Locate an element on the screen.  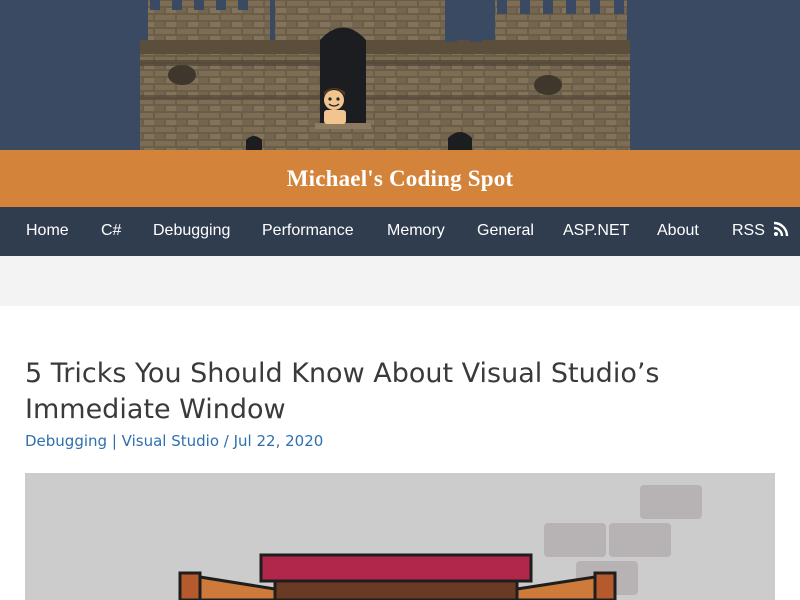
nav-item-about: About is located at coordinates (678, 231).